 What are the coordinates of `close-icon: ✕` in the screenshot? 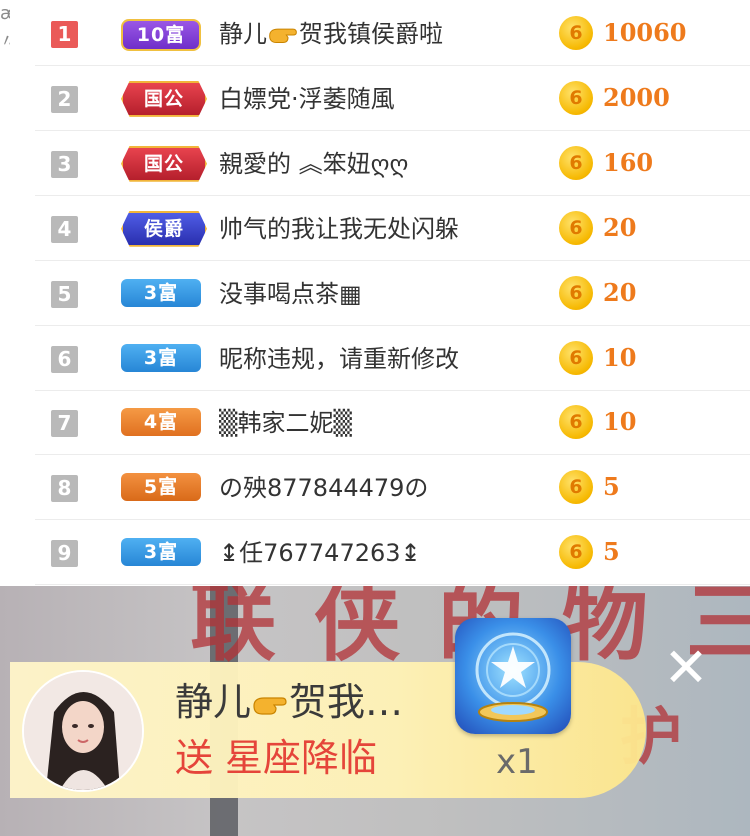 It's located at (686, 668).